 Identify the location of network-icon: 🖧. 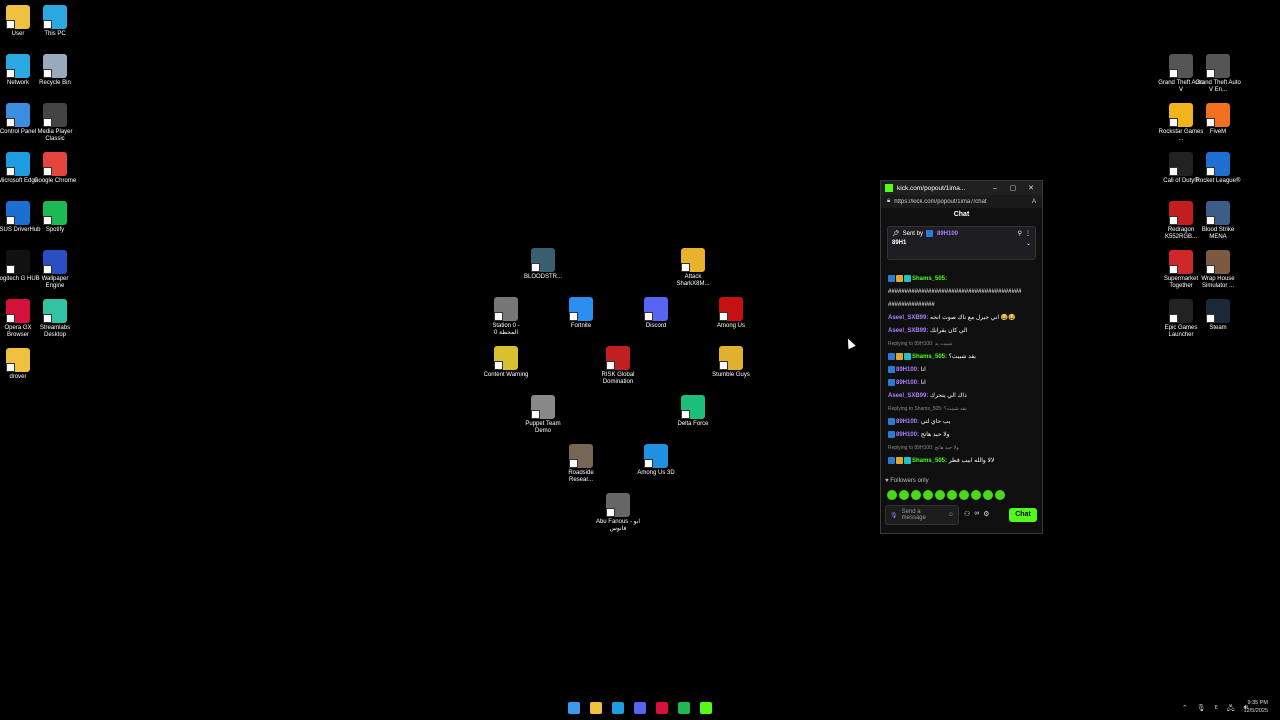
(1231, 709).